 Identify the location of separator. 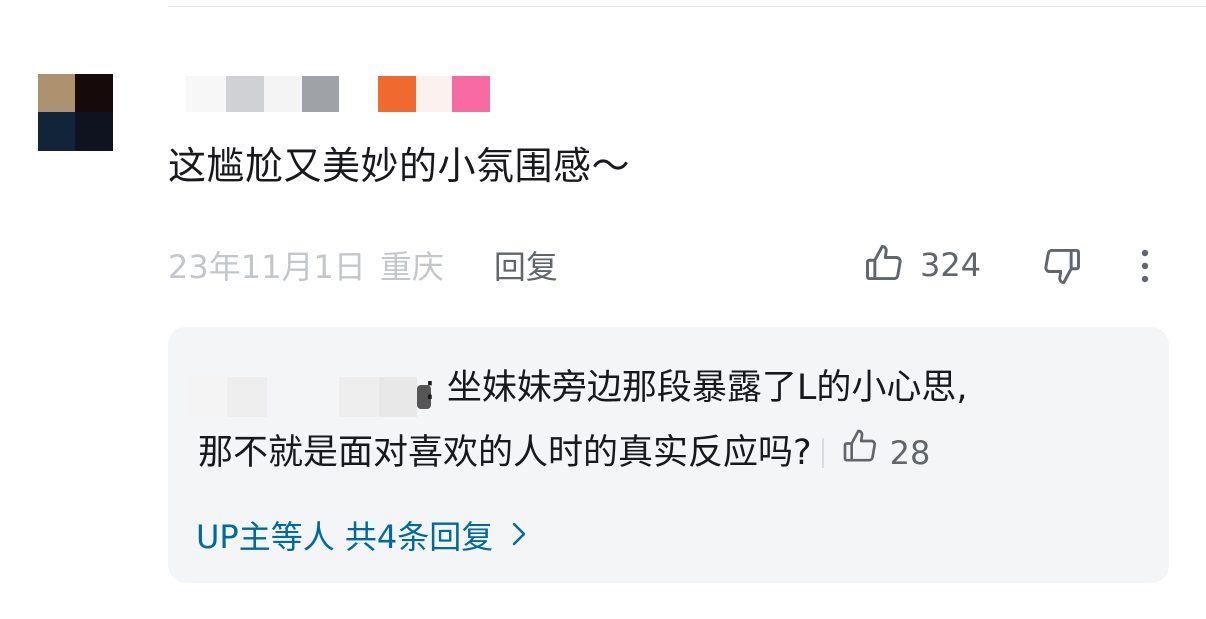
(822, 453).